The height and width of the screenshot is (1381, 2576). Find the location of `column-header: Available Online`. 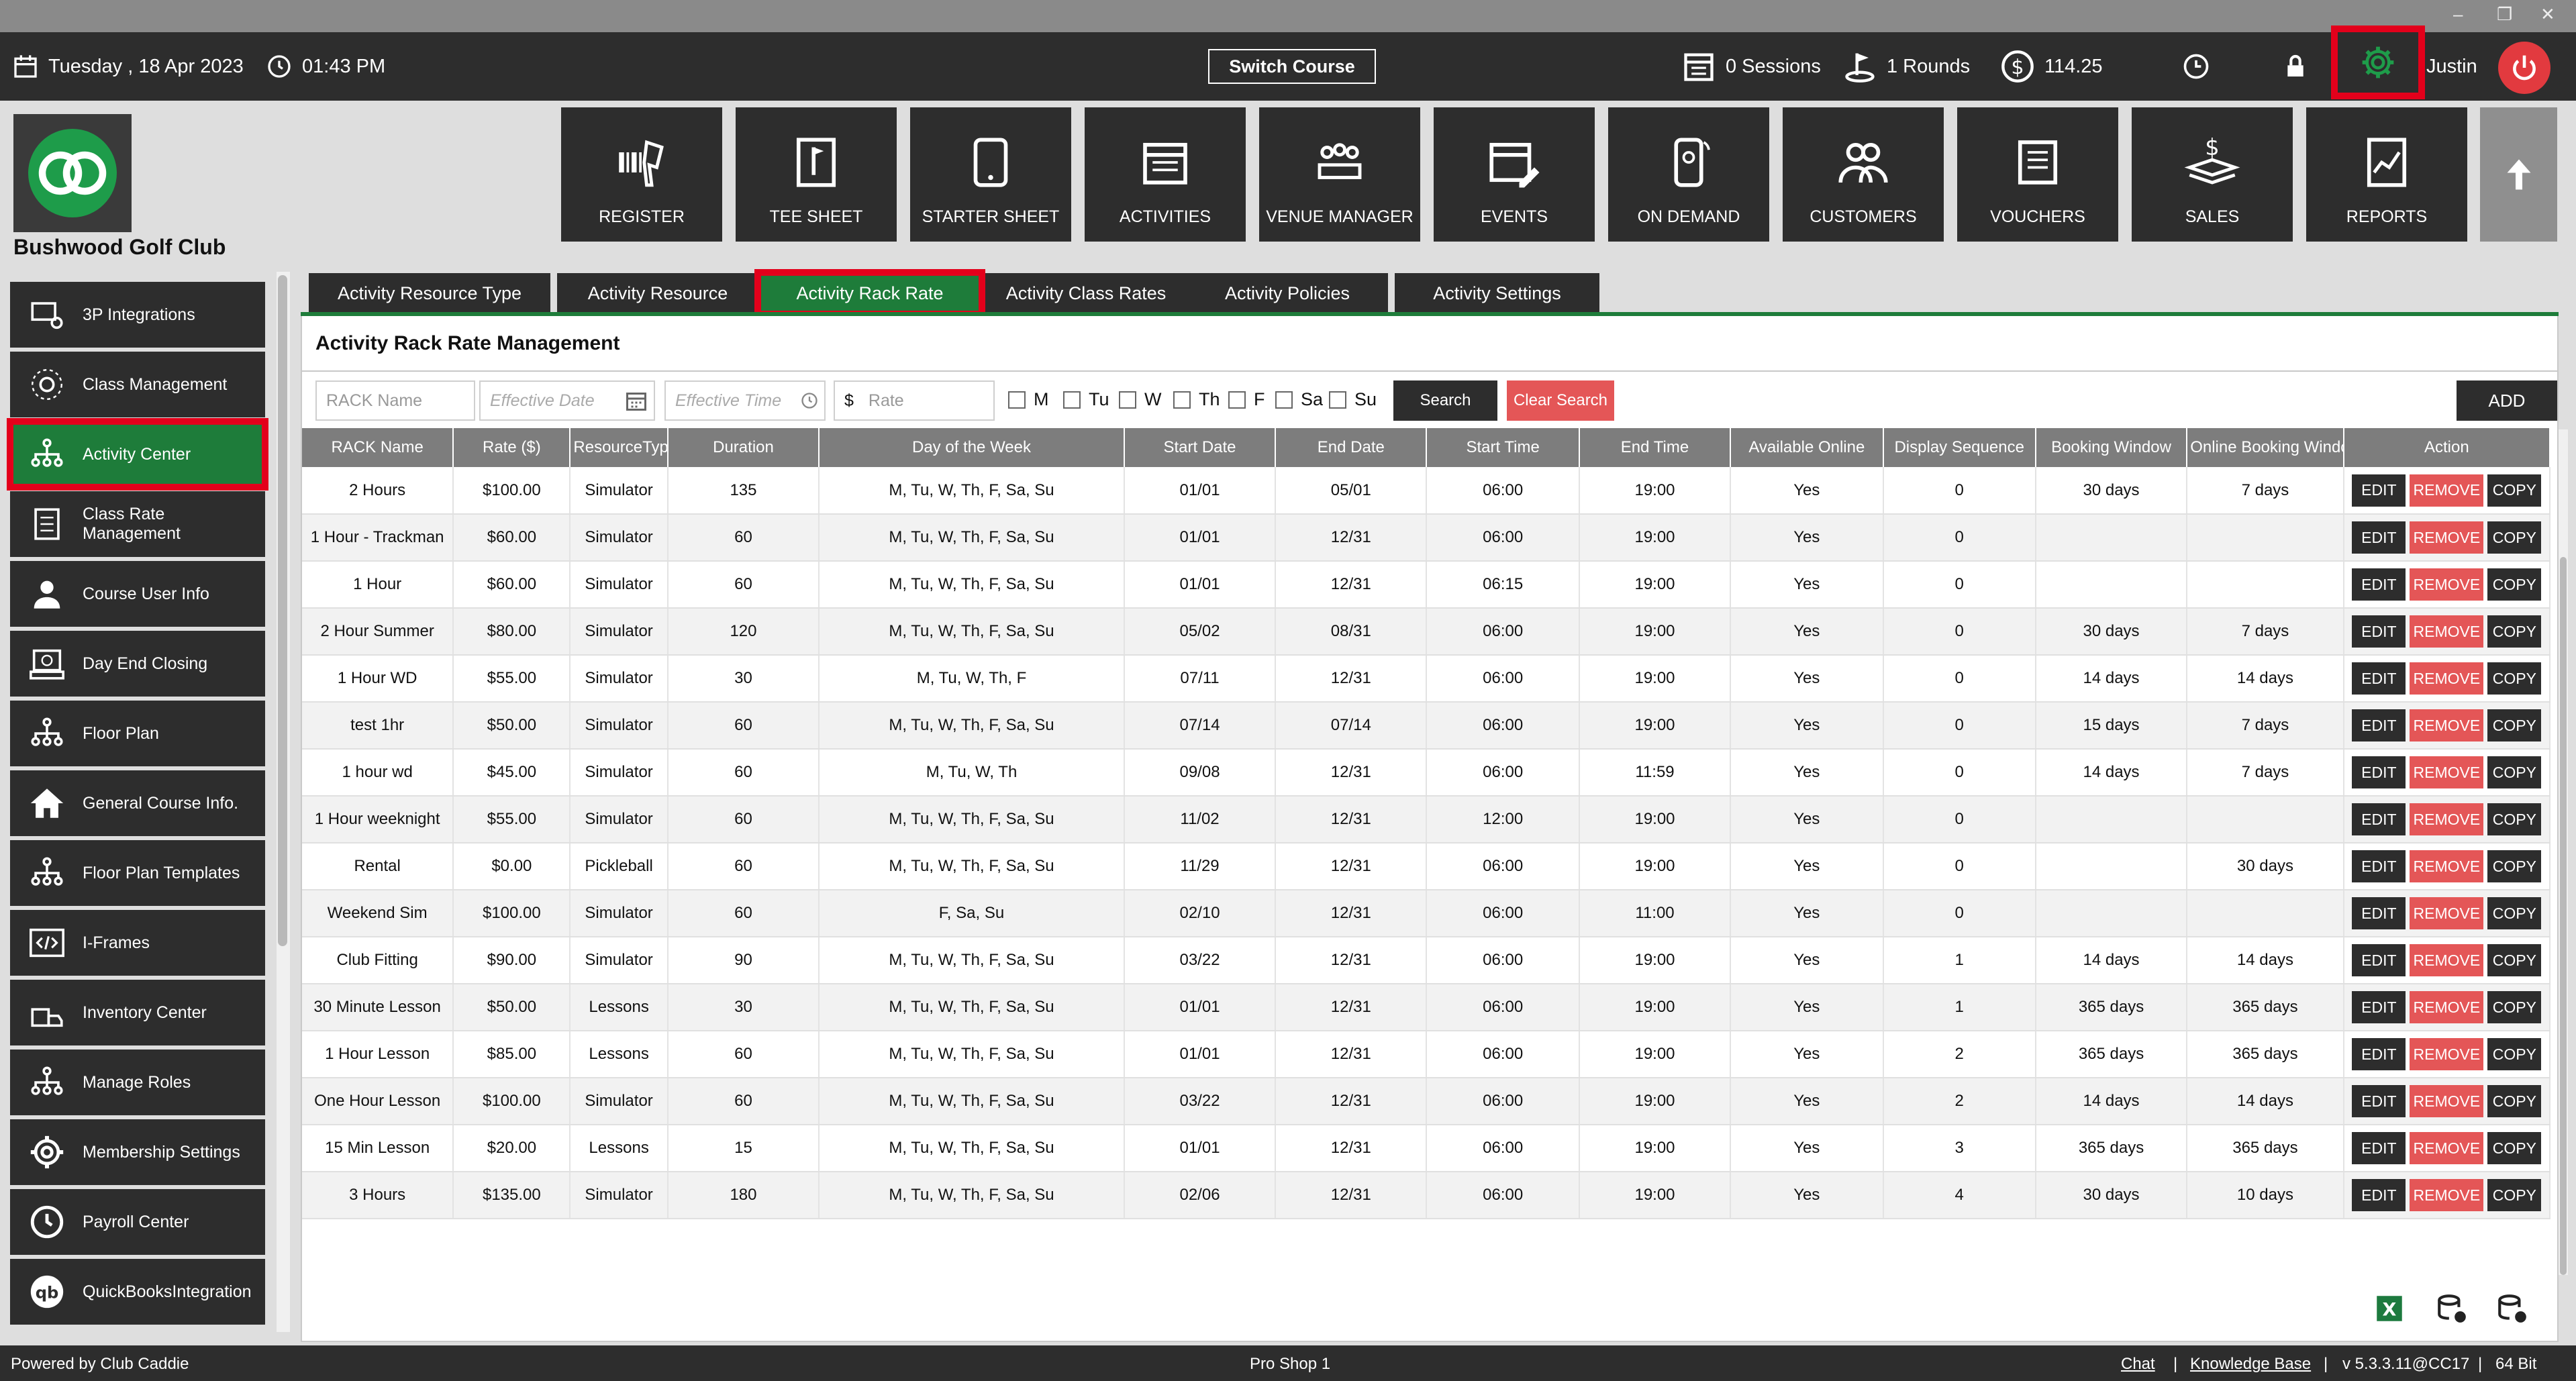

column-header: Available Online is located at coordinates (1807, 447).